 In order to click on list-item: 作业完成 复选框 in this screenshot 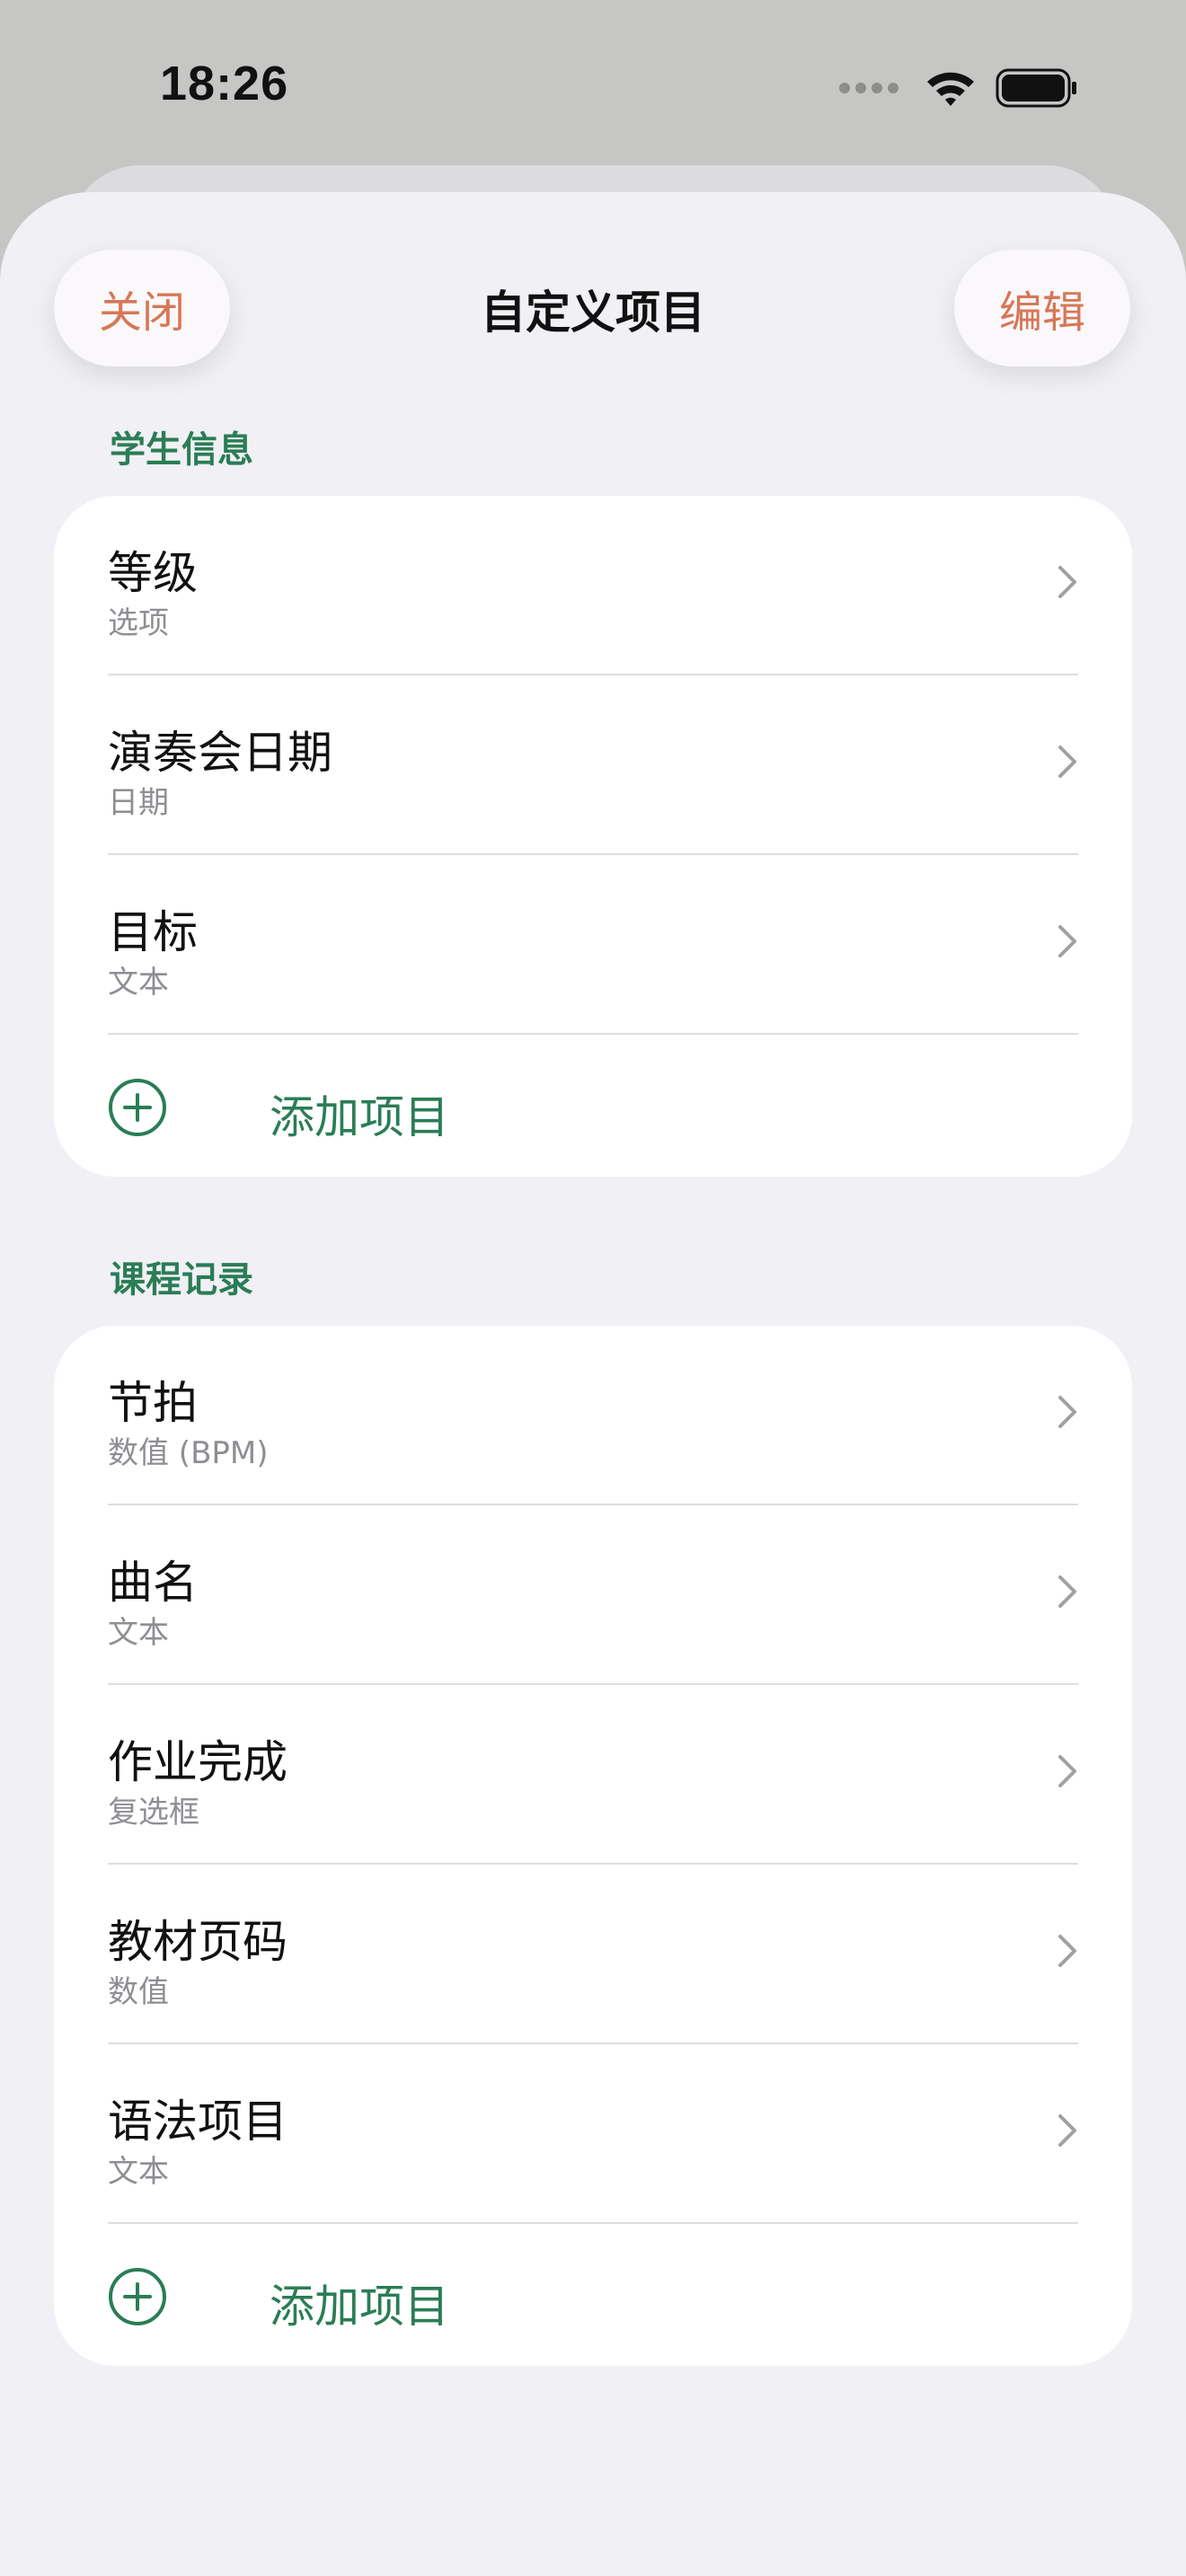, I will do `click(620, 1775)`.